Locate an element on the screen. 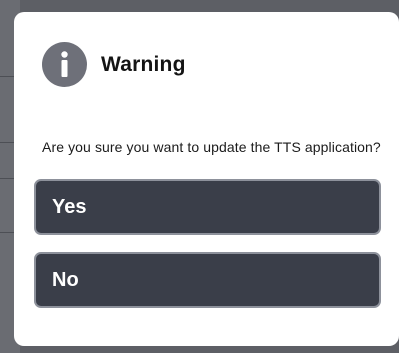 The height and width of the screenshot is (353, 399). info-icon is located at coordinates (64, 64).